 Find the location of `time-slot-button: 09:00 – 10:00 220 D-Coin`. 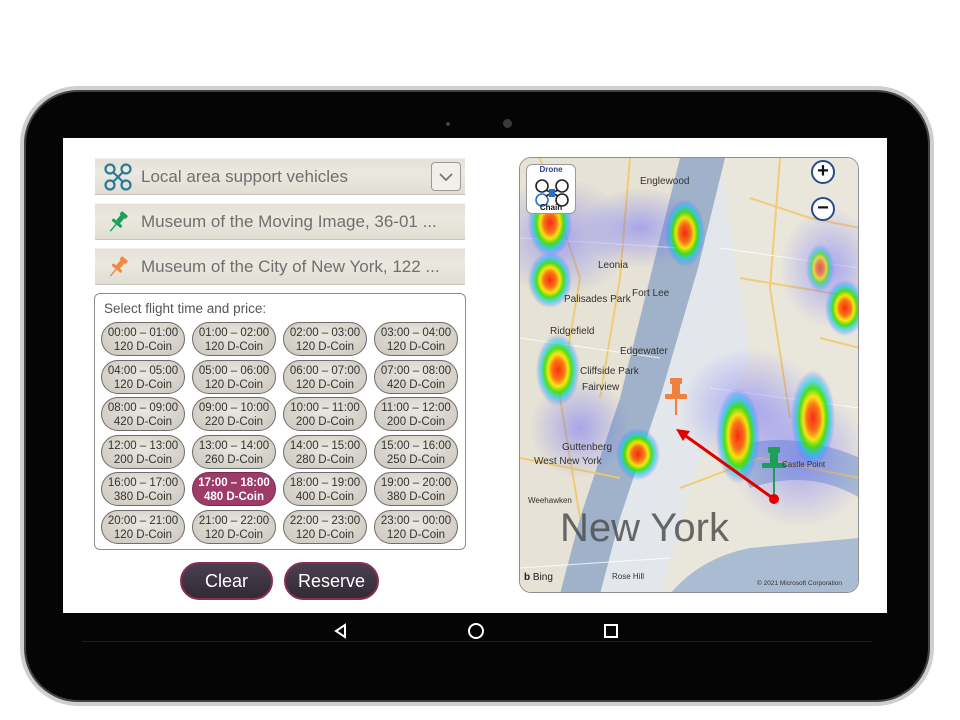

time-slot-button: 09:00 – 10:00 220 D-Coin is located at coordinates (234, 414).